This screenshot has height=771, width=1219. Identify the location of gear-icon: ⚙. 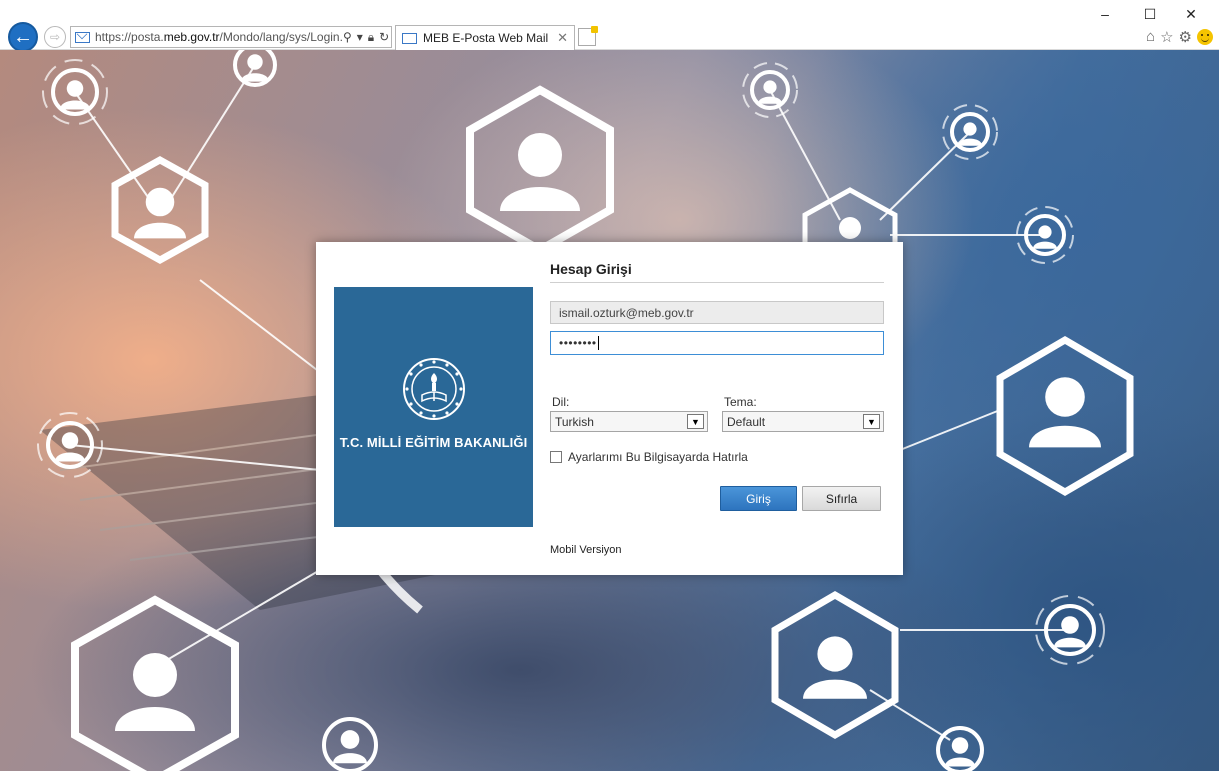
(1185, 37).